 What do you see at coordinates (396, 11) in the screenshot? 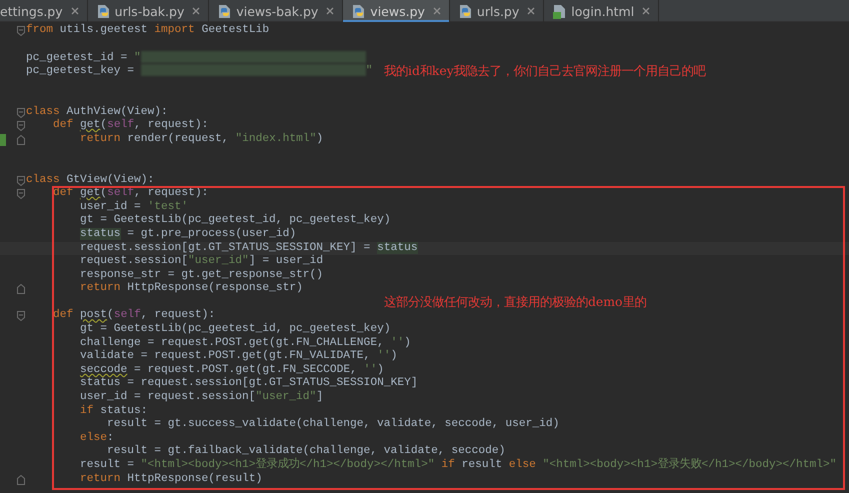
I see `editor-tab: views.py` at bounding box center [396, 11].